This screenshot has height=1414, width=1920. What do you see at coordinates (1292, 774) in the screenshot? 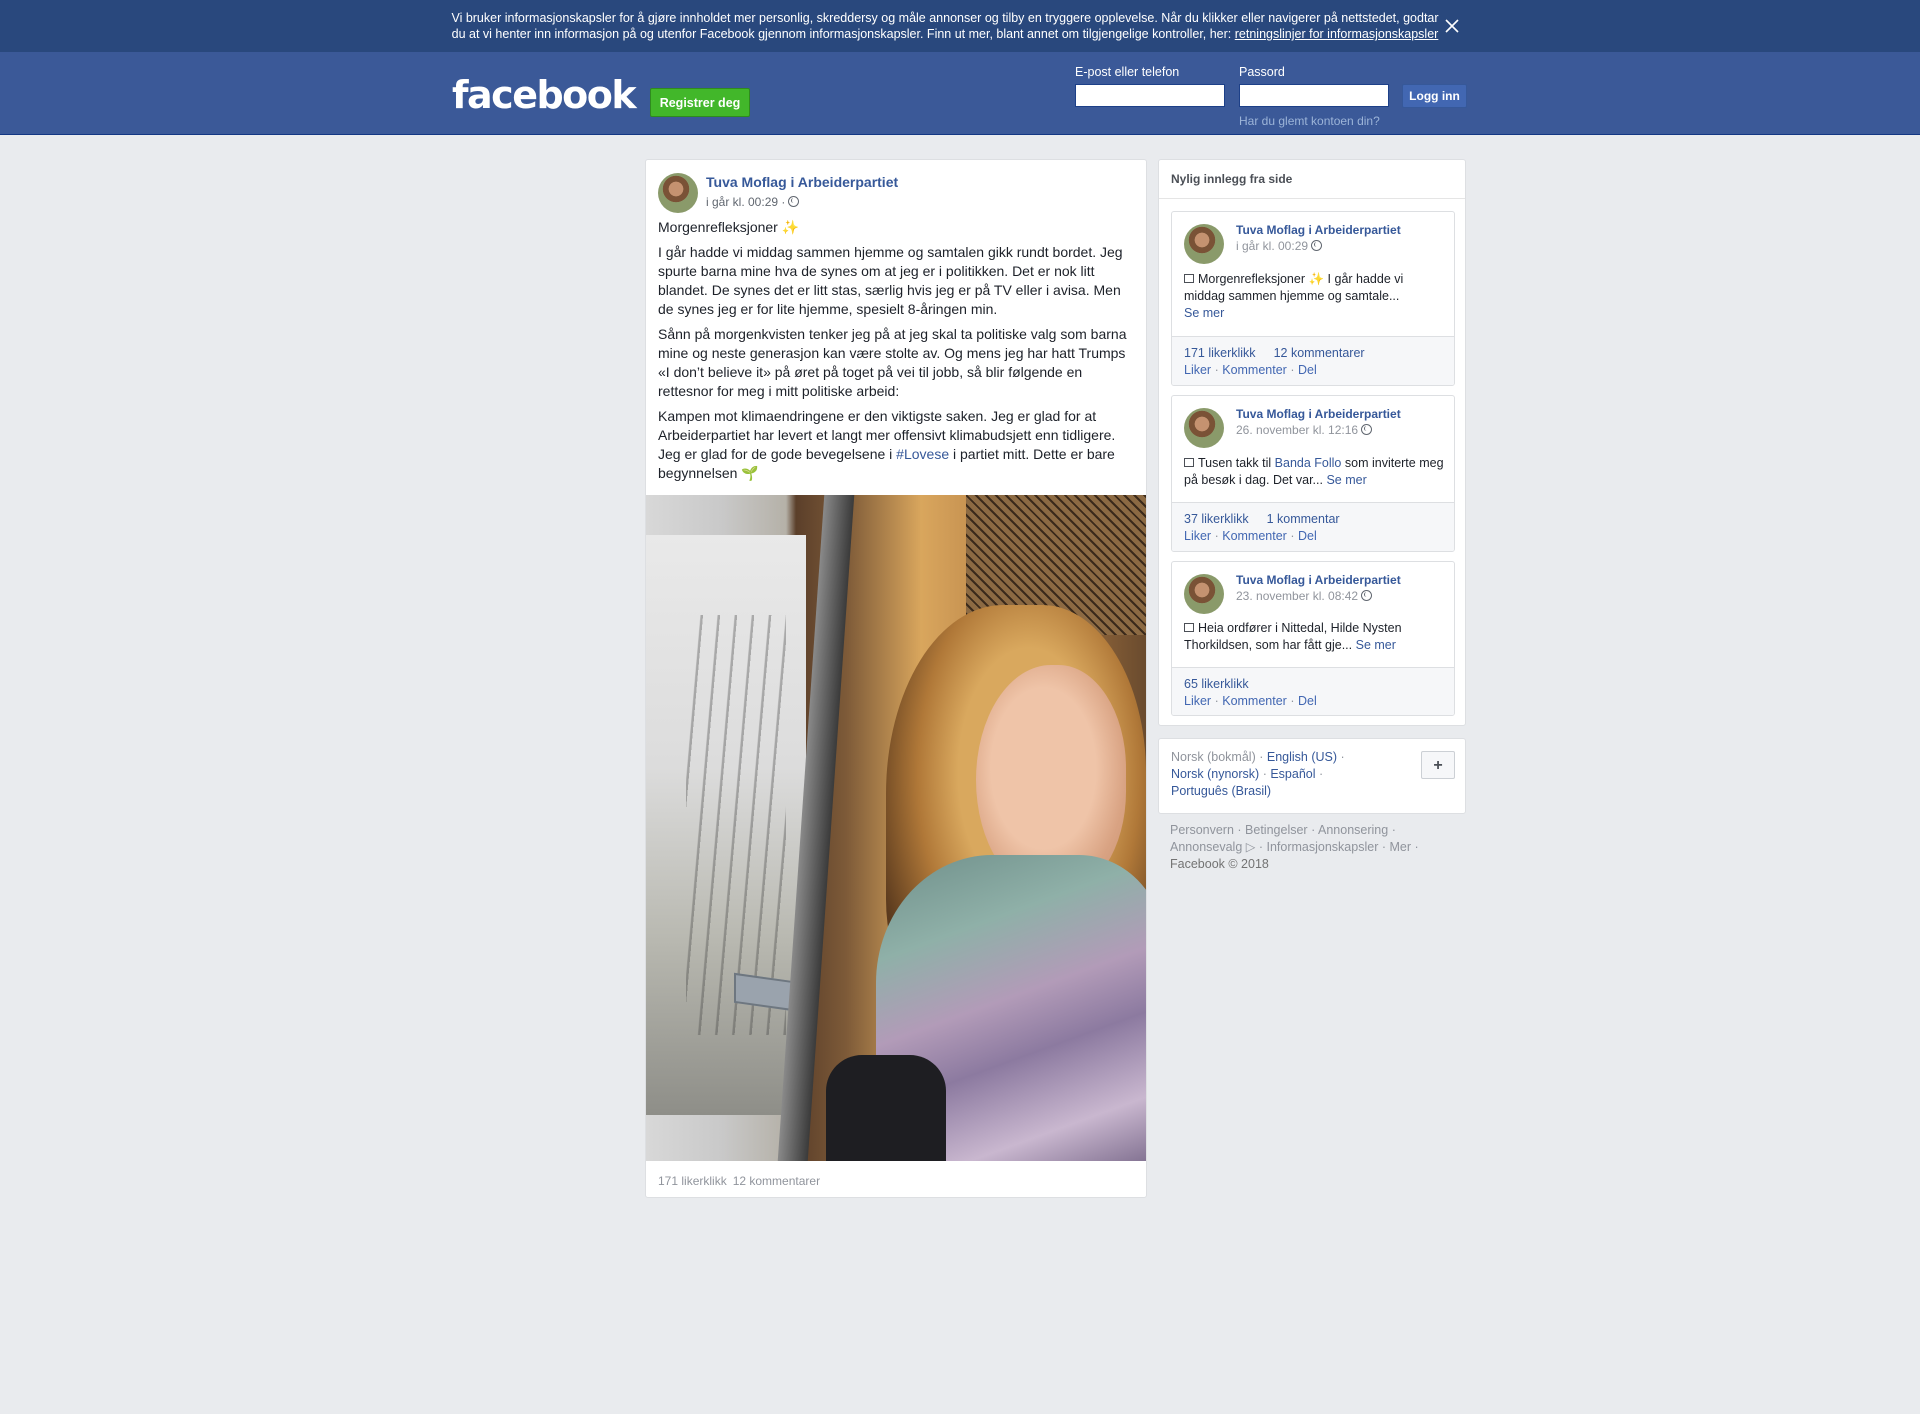
I see `language-option: Español` at bounding box center [1292, 774].